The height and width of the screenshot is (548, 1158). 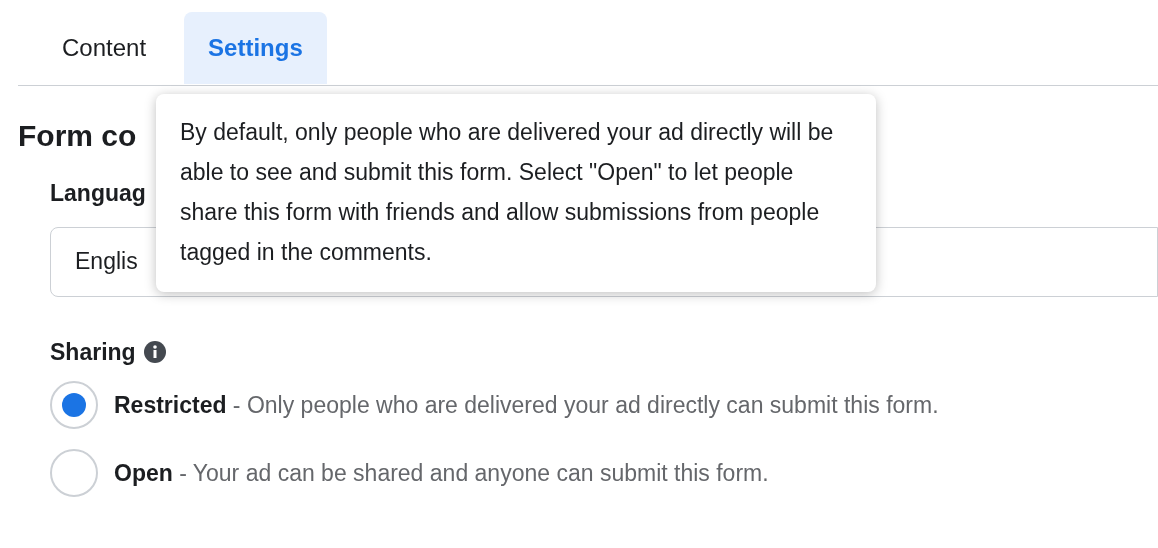 I want to click on field-label: Sharing, so click(x=93, y=352).